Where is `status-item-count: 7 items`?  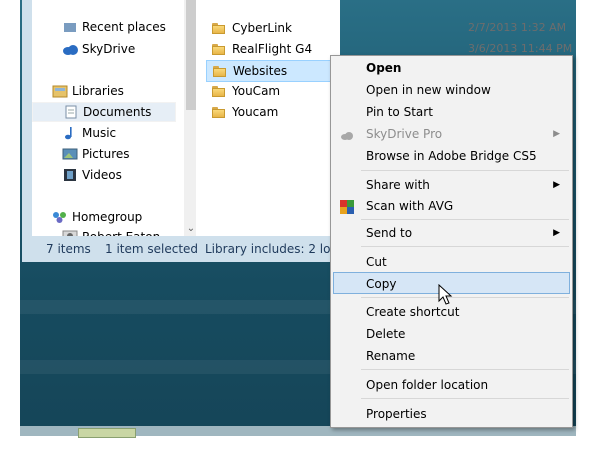 status-item-count: 7 items is located at coordinates (68, 249).